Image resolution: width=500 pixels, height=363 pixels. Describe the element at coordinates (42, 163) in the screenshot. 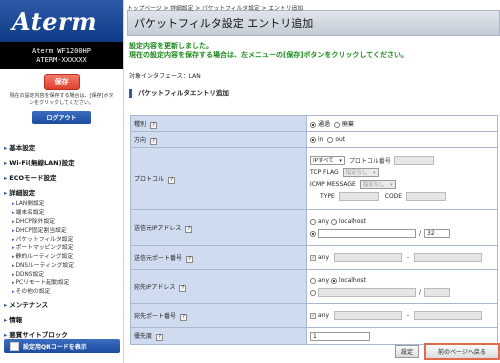

I see `nav-item-label: Wi-Fi(無線LAN)設定` at that location.